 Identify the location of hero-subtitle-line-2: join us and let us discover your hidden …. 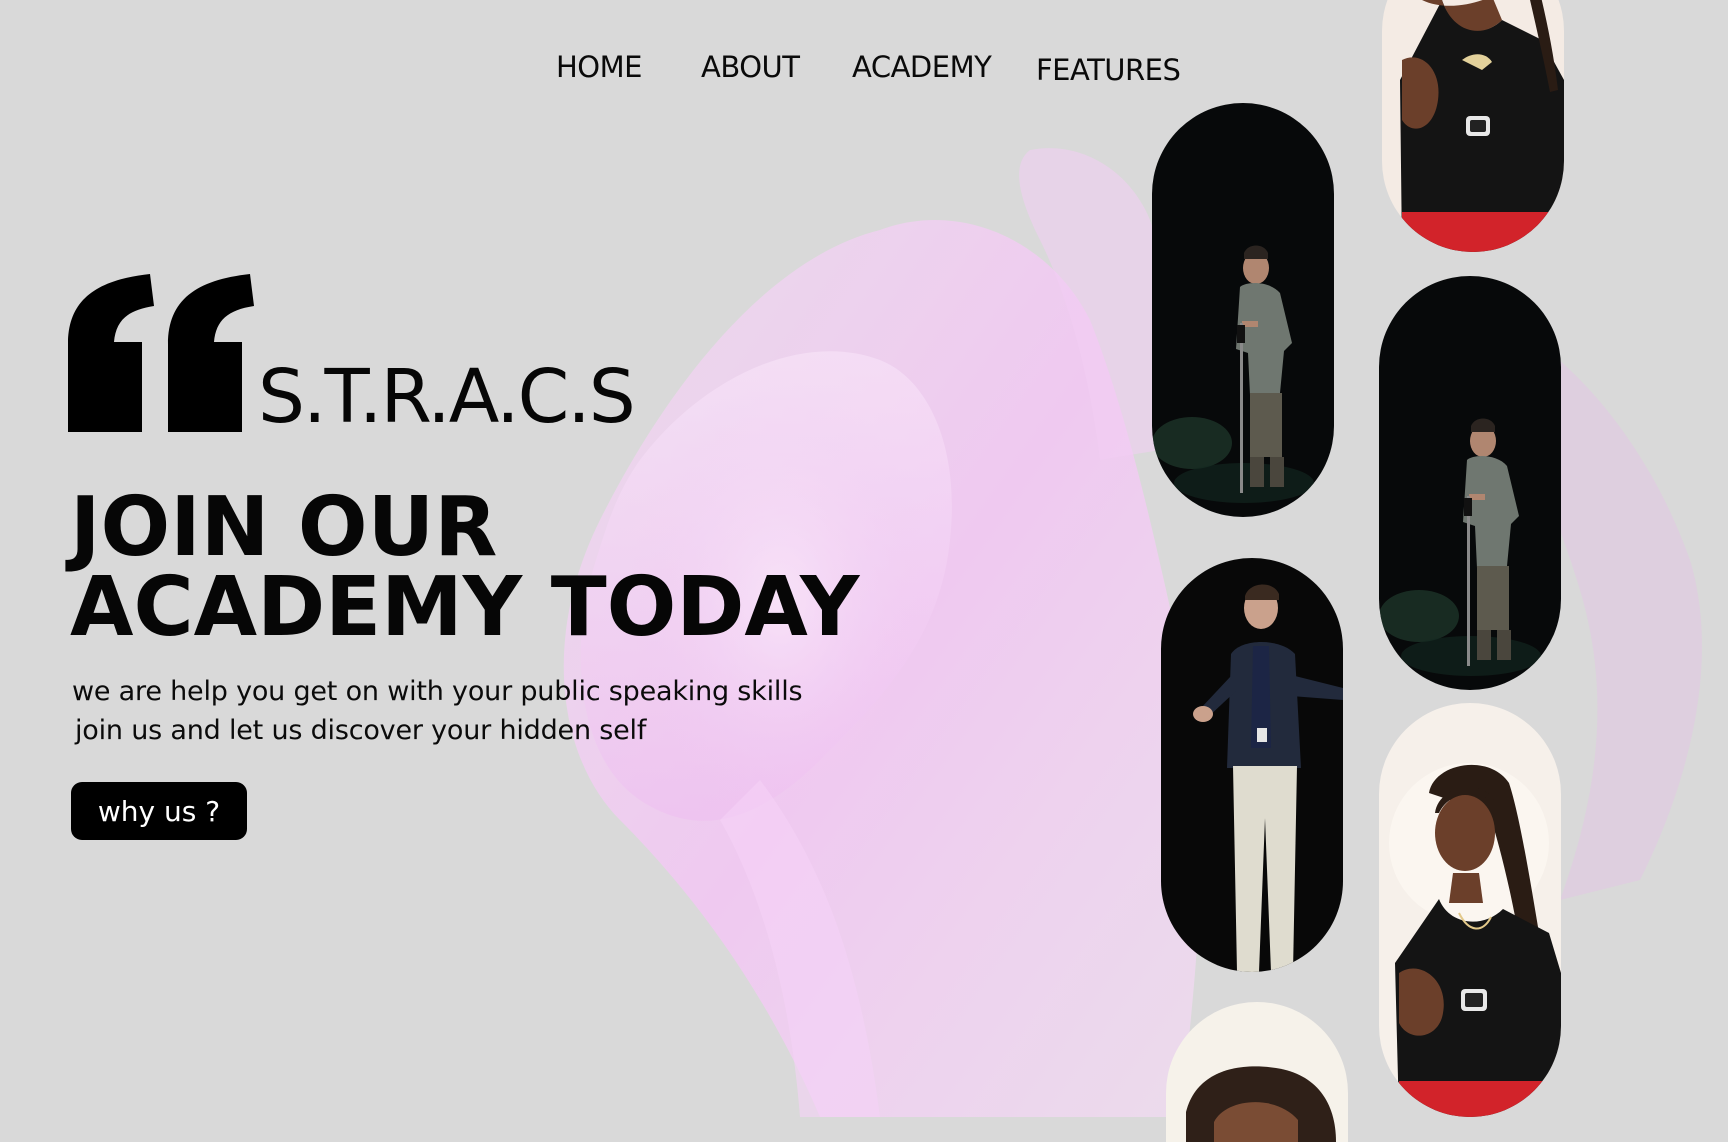
(361, 730).